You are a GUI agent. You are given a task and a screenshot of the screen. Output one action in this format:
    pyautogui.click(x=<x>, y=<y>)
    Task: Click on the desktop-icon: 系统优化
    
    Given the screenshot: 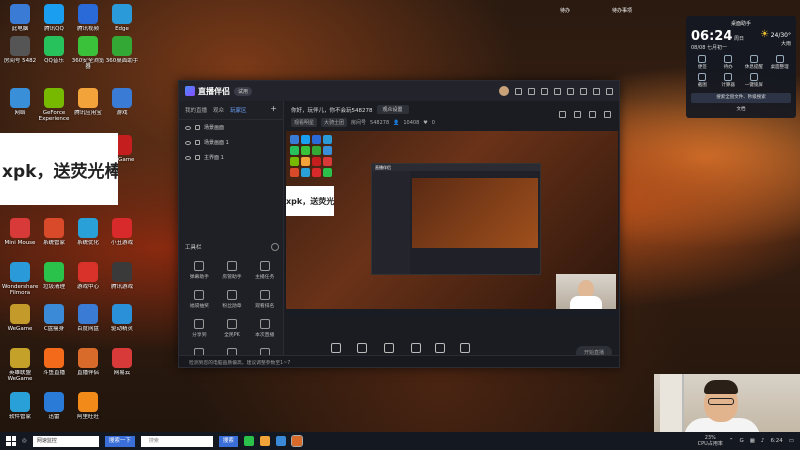 What is the action you would take?
    pyautogui.click(x=88, y=232)
    